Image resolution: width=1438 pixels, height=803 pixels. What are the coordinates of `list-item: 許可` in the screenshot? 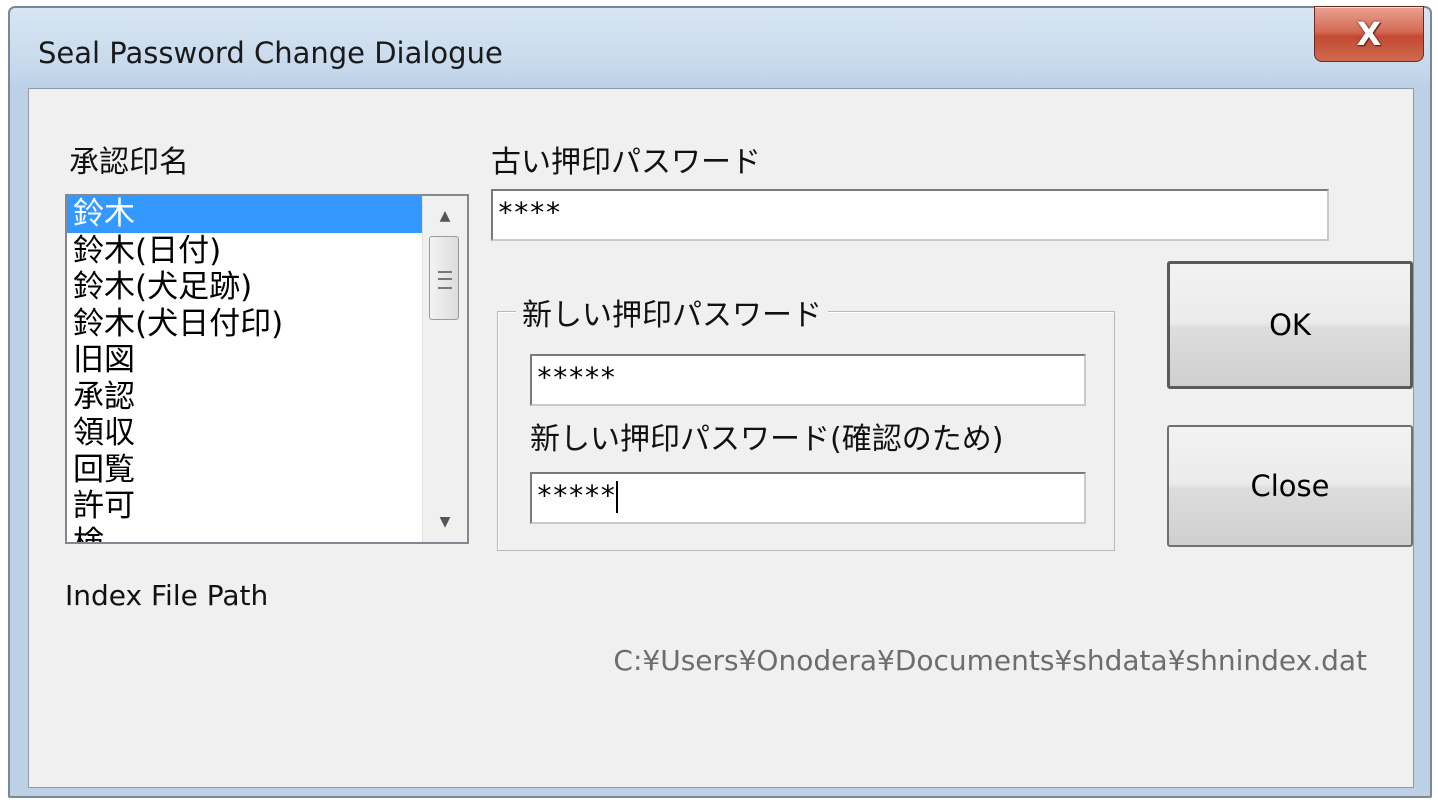 It's located at (245, 506).